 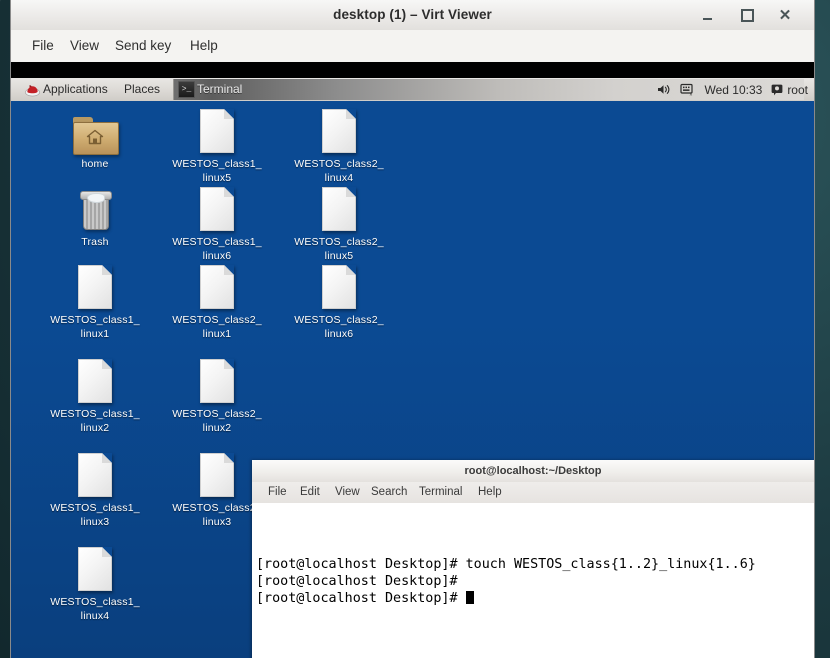 I want to click on desktop-icon-label: WESTOS_class2_ linux4, so click(x=339, y=171).